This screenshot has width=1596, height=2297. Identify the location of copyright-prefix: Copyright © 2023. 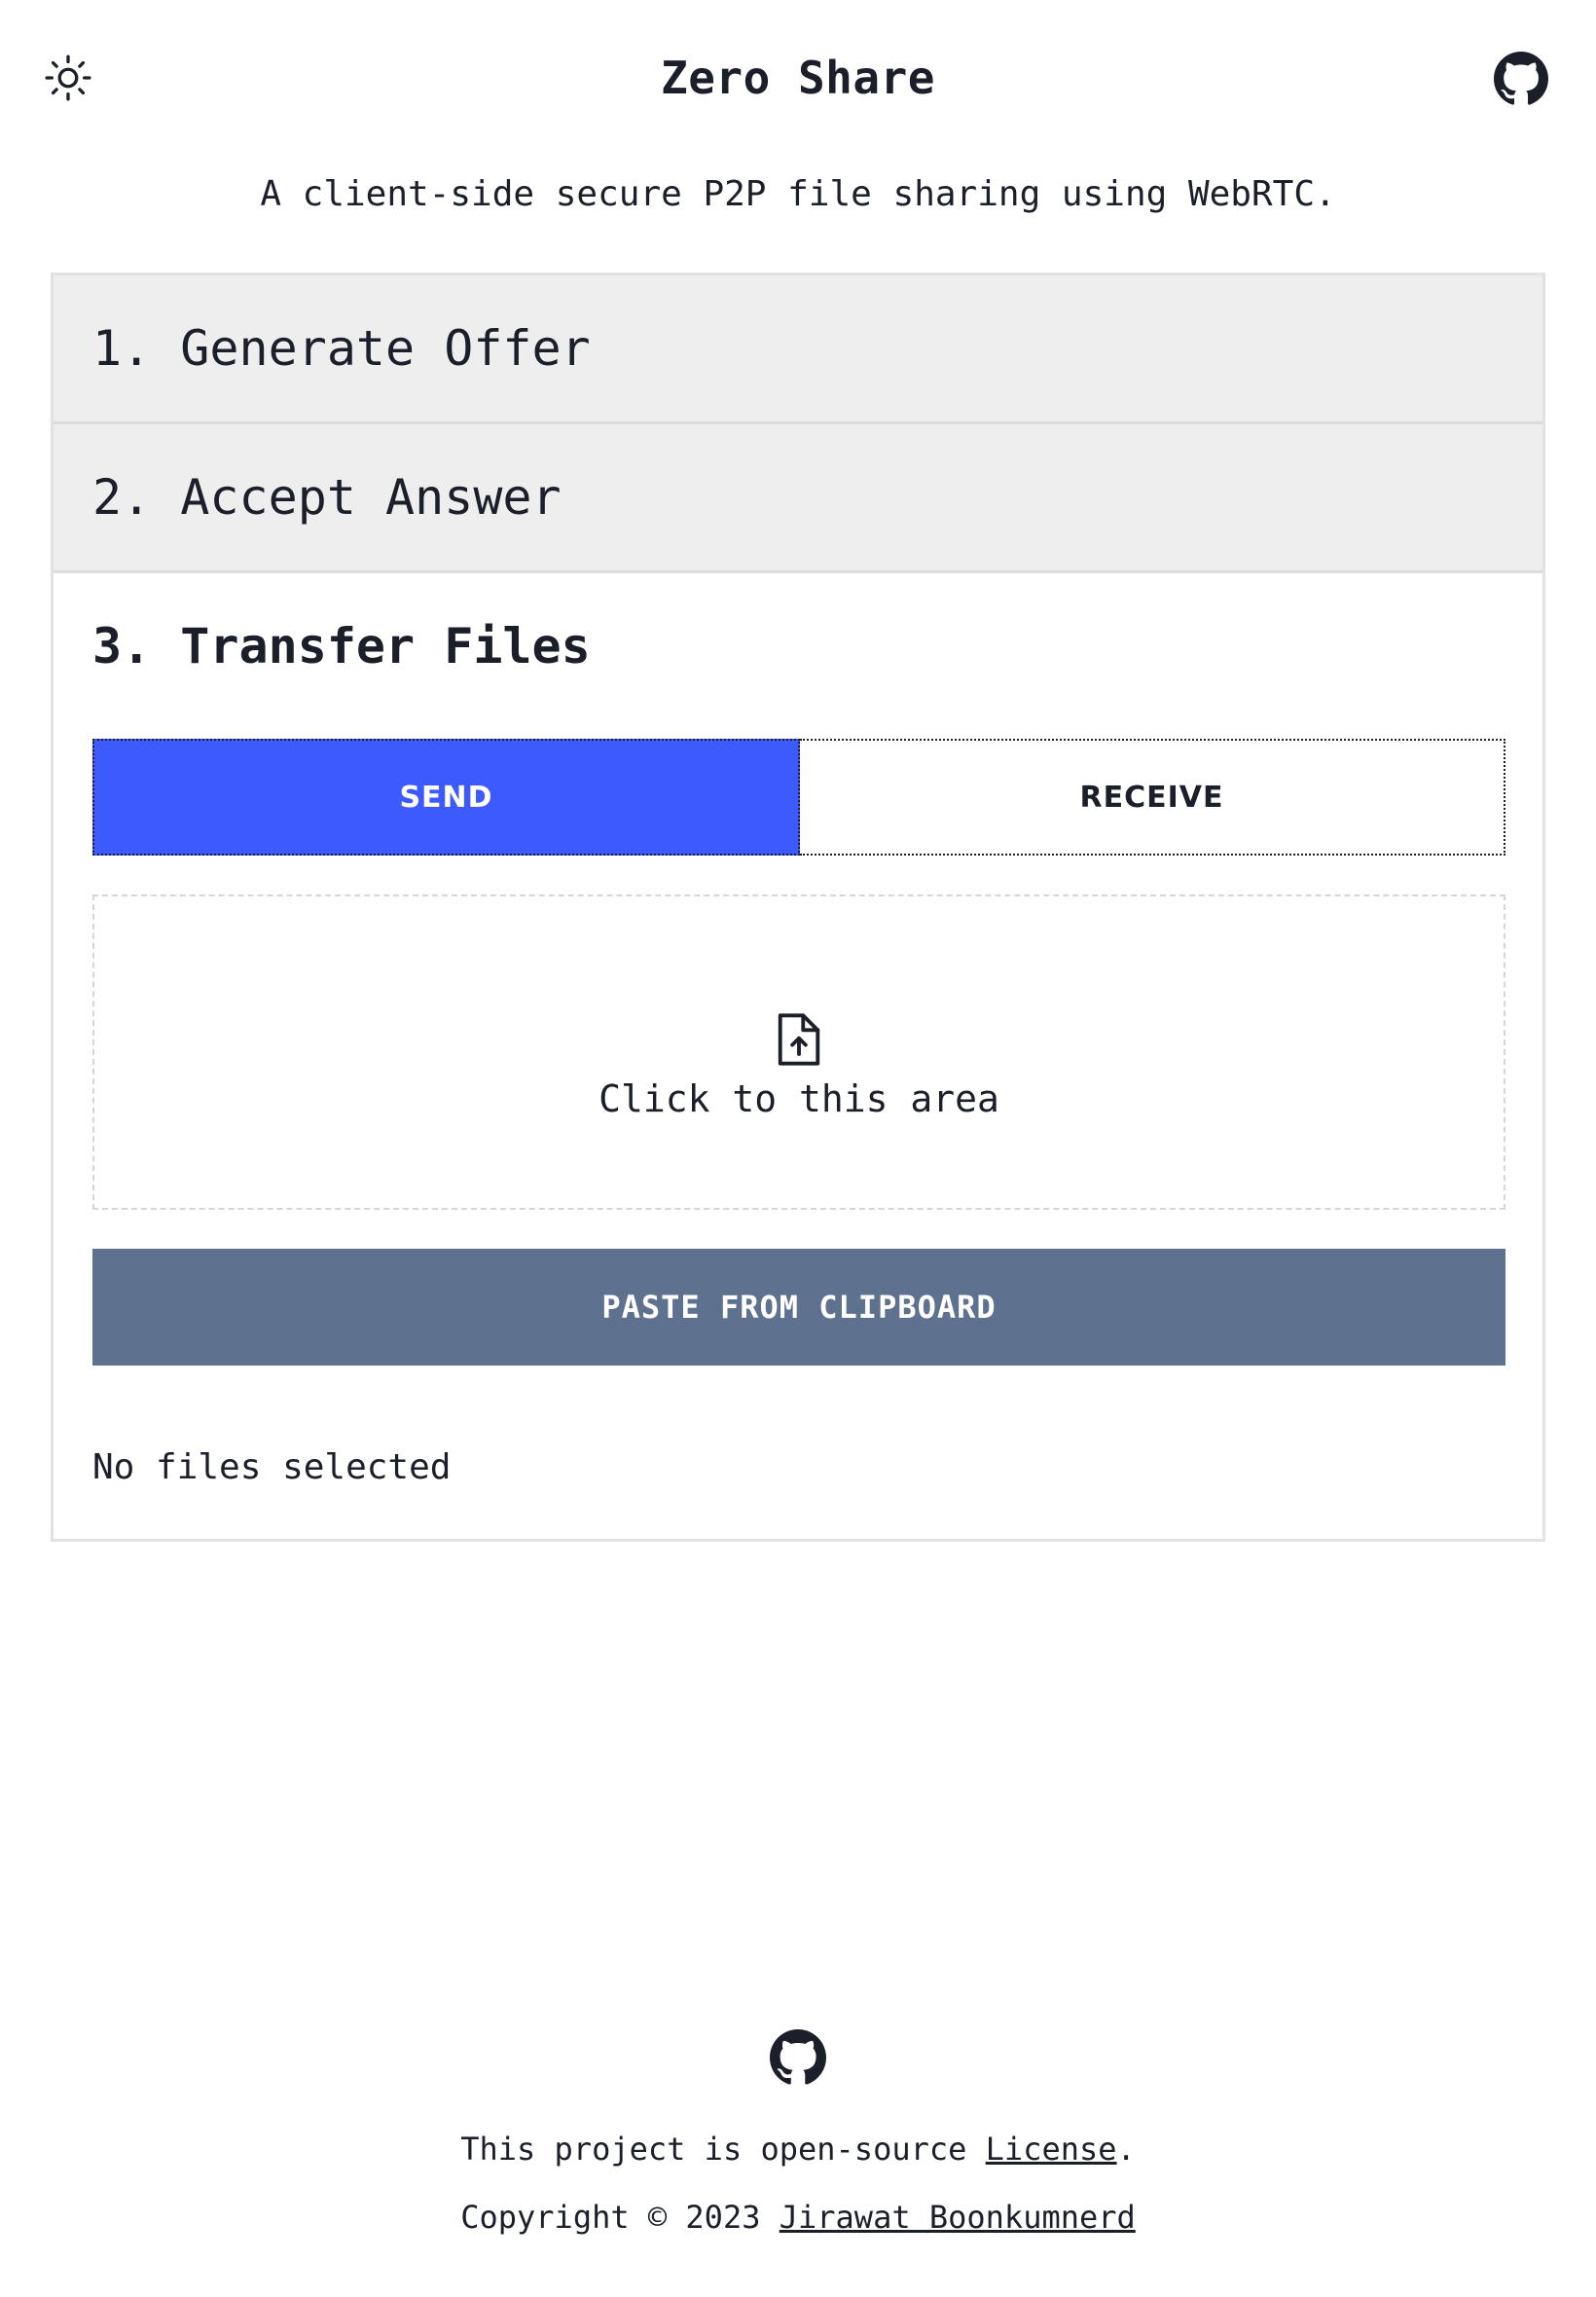
(620, 2217).